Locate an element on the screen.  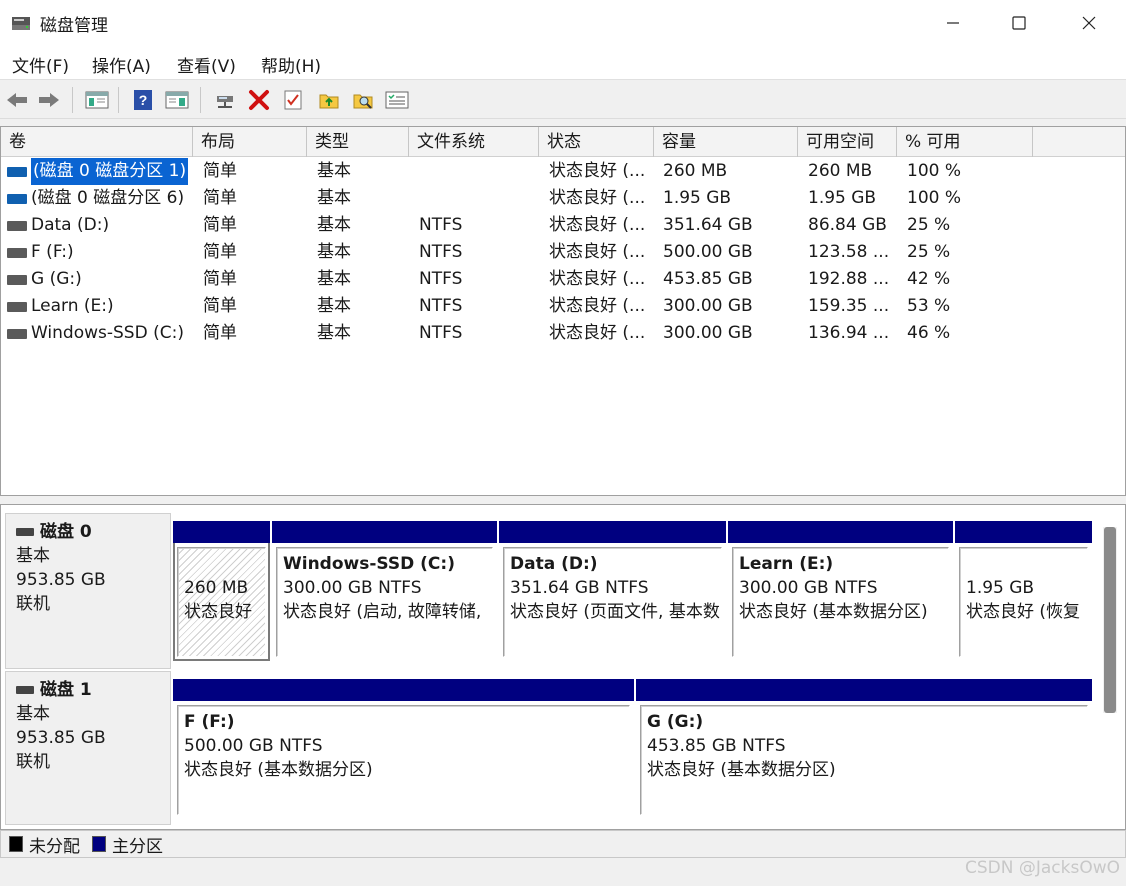
check-button is located at coordinates (293, 100).